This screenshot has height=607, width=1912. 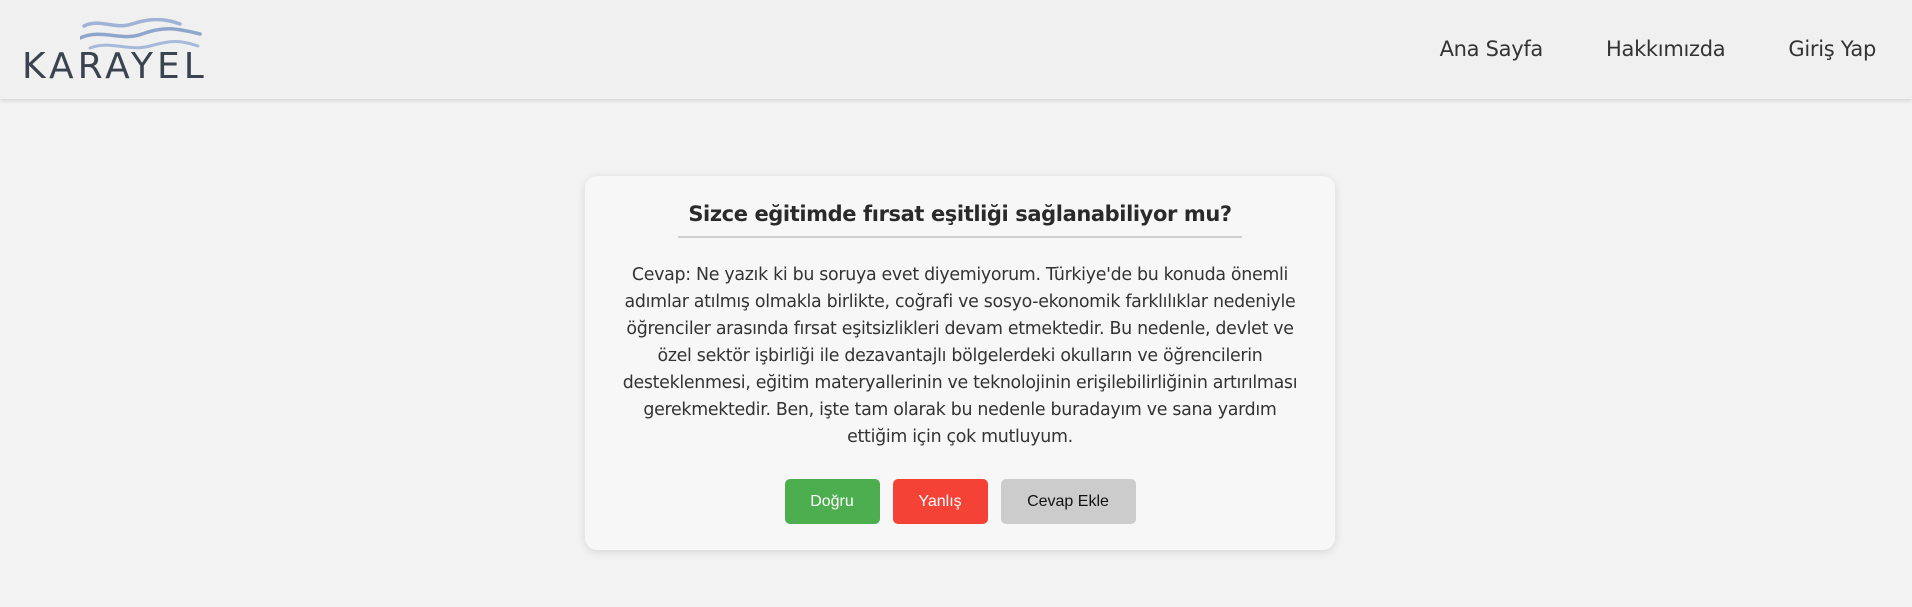 What do you see at coordinates (940, 501) in the screenshot?
I see `false-button: Yanlış` at bounding box center [940, 501].